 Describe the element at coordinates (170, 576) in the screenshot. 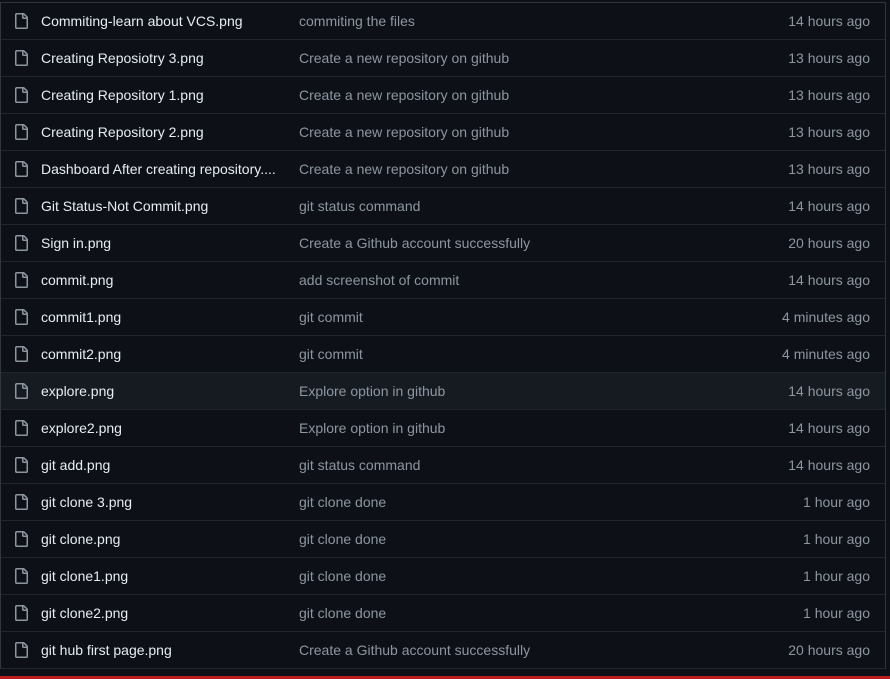

I see `file-name-link: git clone1.png` at that location.